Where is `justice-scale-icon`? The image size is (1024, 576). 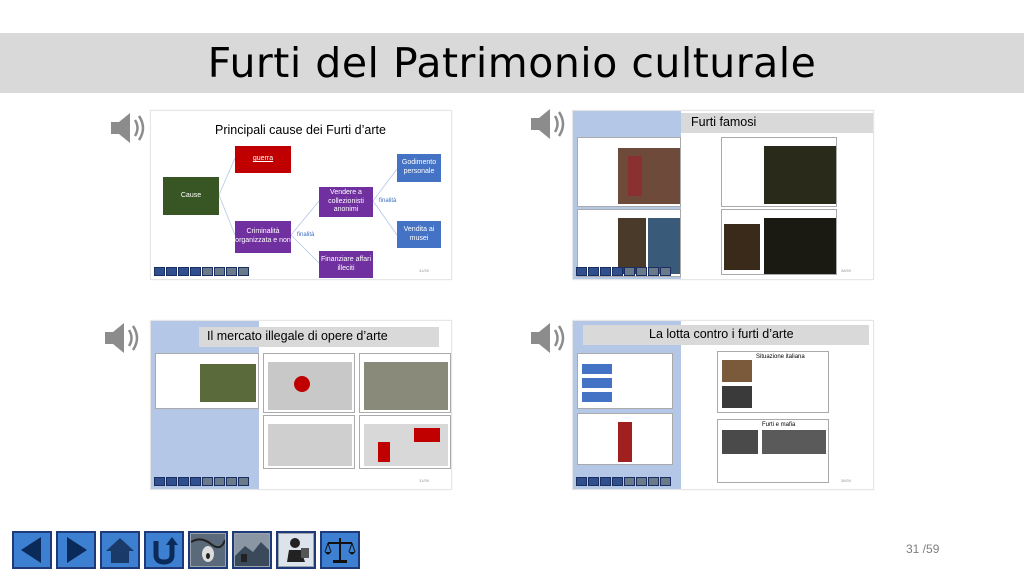 justice-scale-icon is located at coordinates (340, 550).